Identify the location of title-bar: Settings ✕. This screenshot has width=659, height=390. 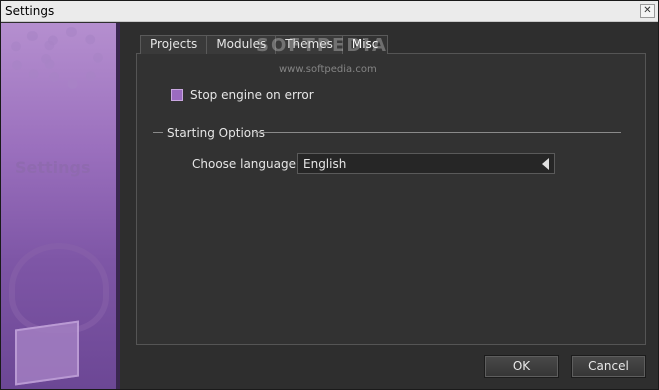
(329, 11).